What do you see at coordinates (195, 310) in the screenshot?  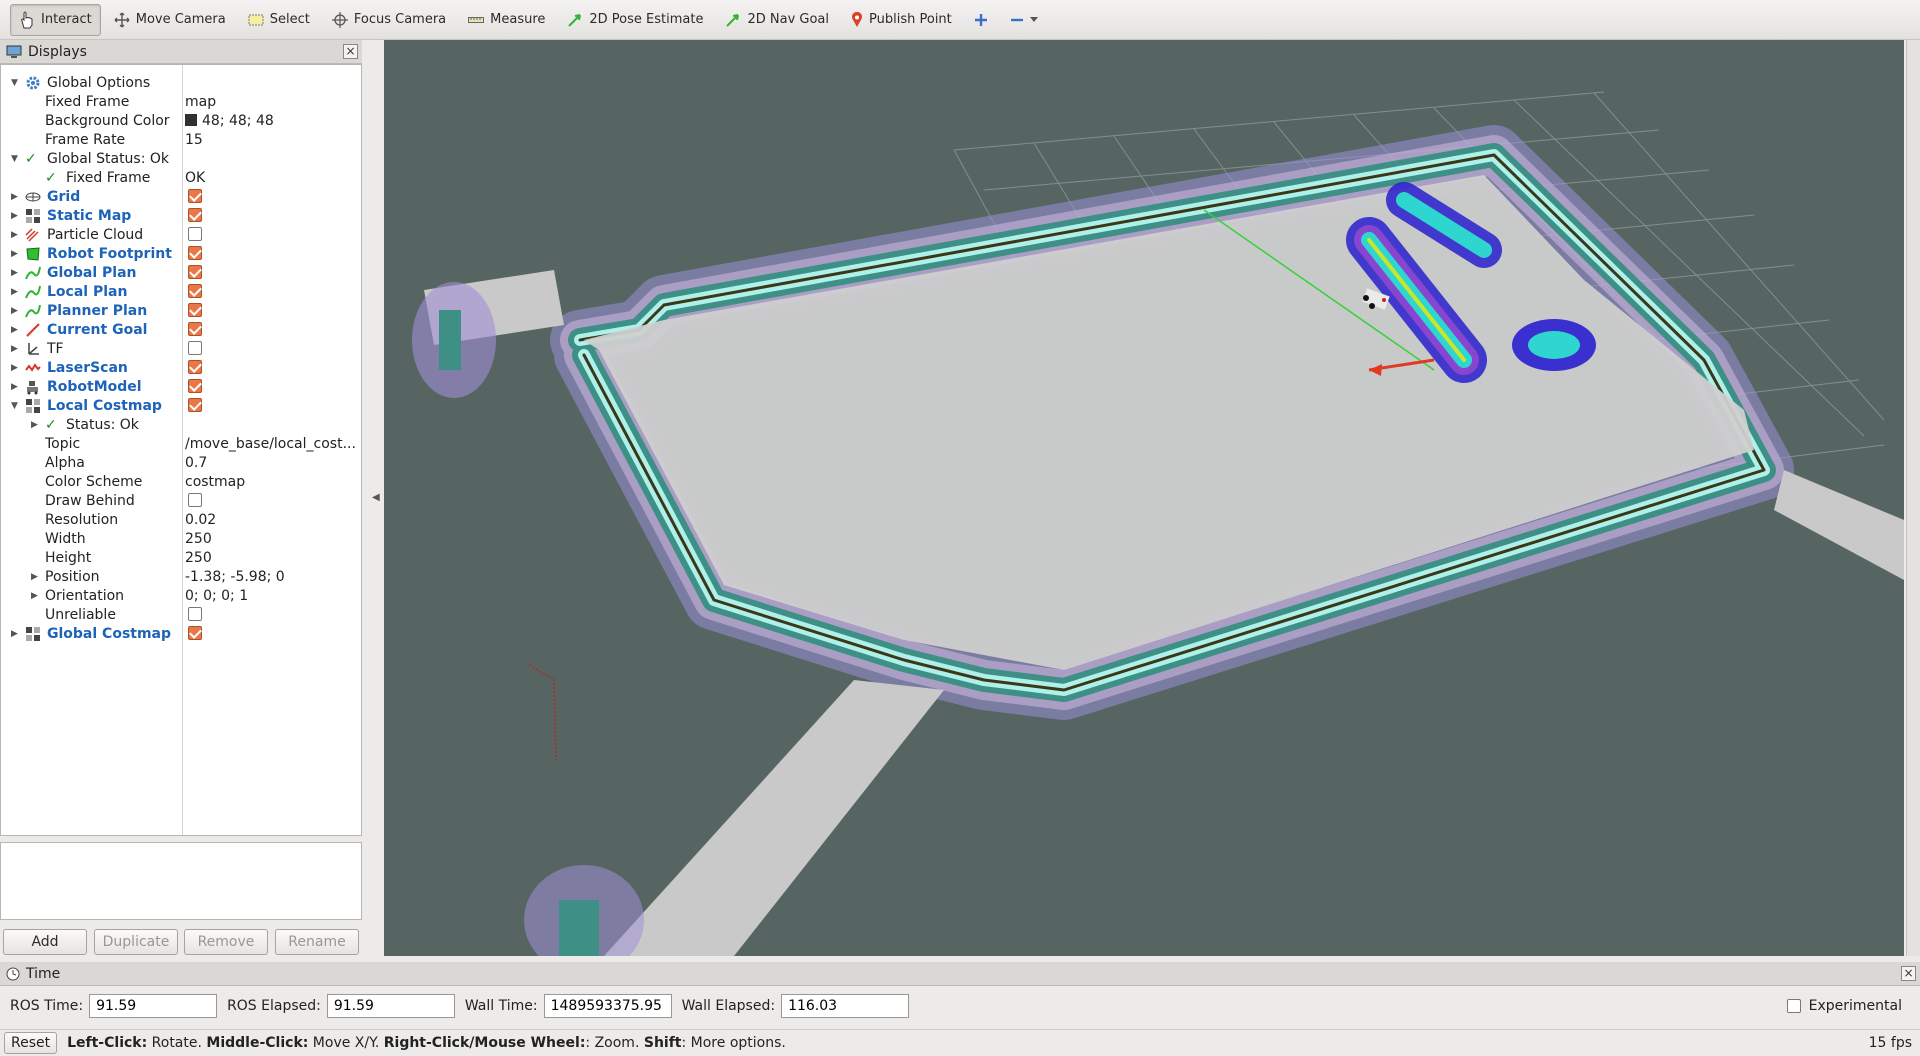 I see `planner-plan-checkbox` at bounding box center [195, 310].